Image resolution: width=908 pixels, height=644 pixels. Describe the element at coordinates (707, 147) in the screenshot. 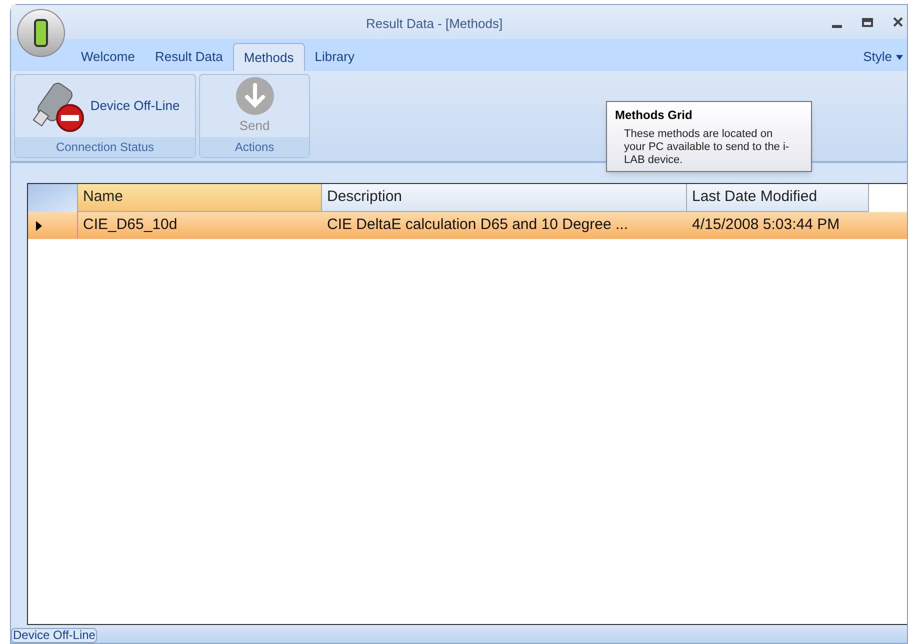

I see `tooltip-text: These methods are located on your PC available to send to the i-LAB device.` at that location.